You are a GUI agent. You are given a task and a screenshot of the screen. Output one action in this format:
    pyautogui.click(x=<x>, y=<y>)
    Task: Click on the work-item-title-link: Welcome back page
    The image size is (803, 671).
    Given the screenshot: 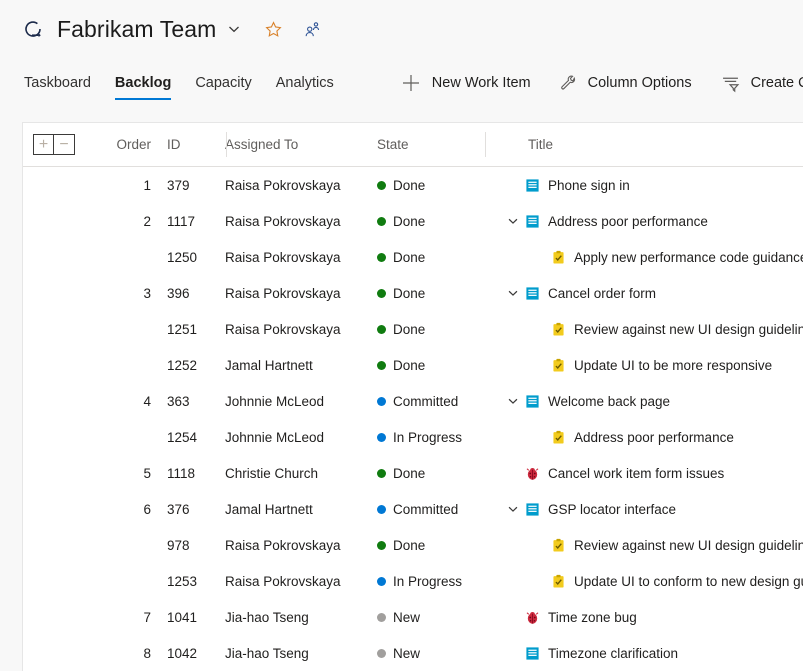 What is the action you would take?
    pyautogui.click(x=609, y=401)
    